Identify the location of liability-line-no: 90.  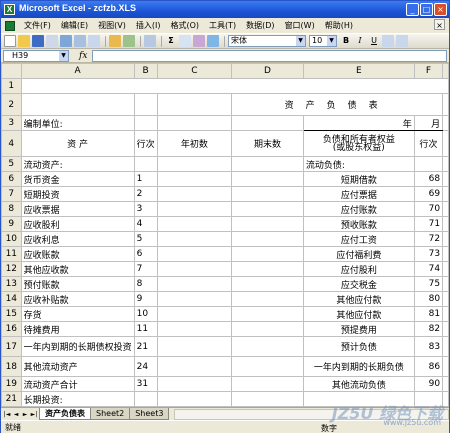
(428, 384).